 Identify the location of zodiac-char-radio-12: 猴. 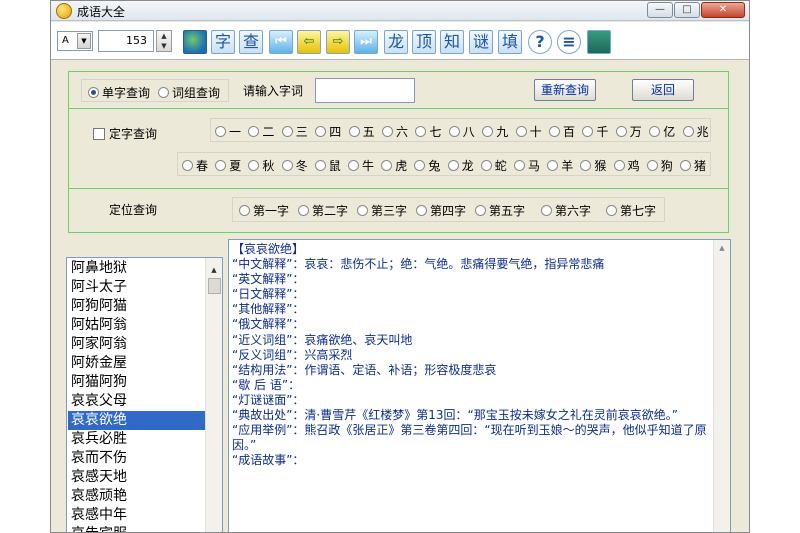
(593, 165).